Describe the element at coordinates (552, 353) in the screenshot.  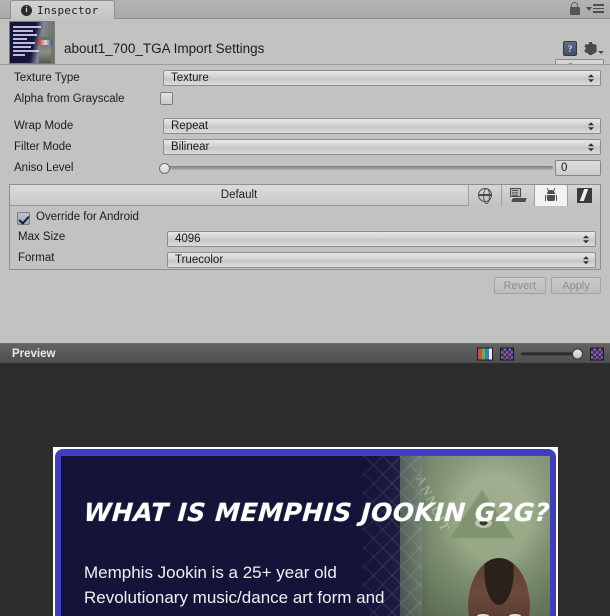
I see `mip-level-slider` at that location.